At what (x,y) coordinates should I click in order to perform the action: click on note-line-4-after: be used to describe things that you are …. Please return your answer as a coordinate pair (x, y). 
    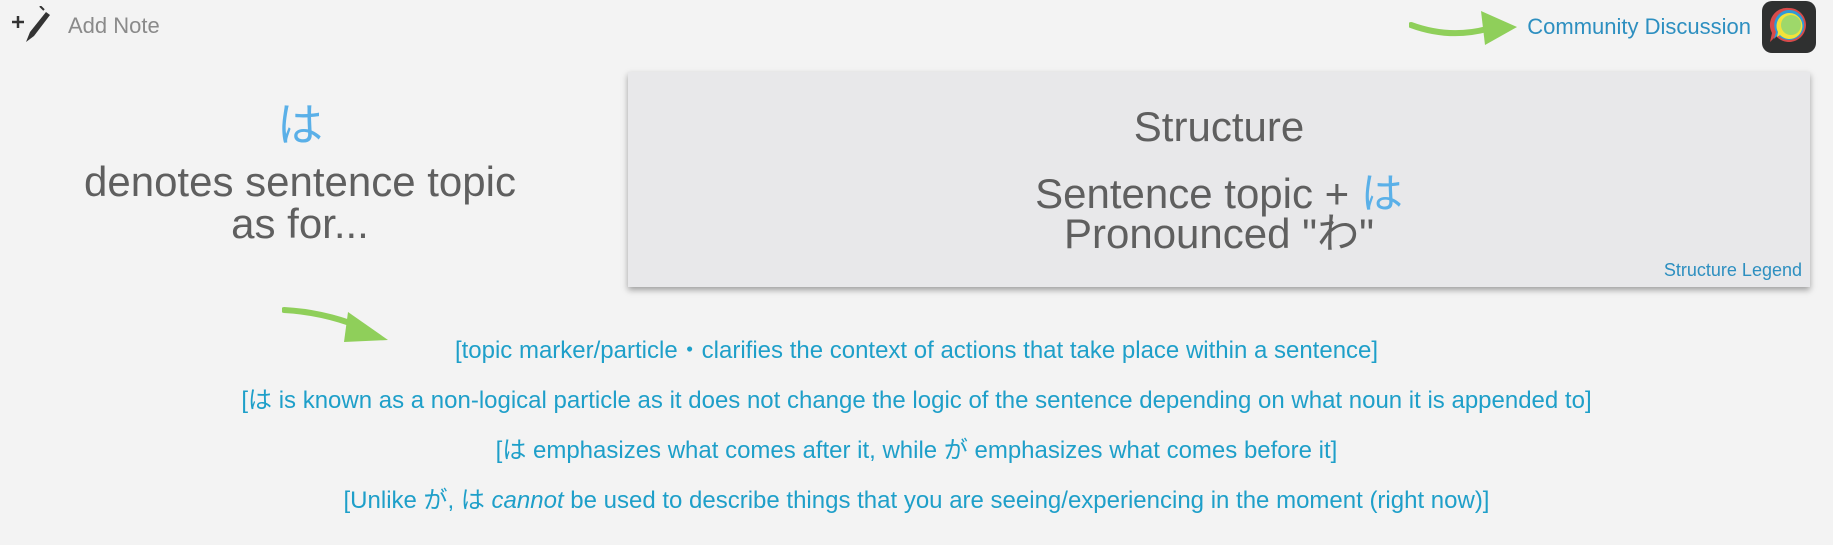
    Looking at the image, I should click on (1026, 500).